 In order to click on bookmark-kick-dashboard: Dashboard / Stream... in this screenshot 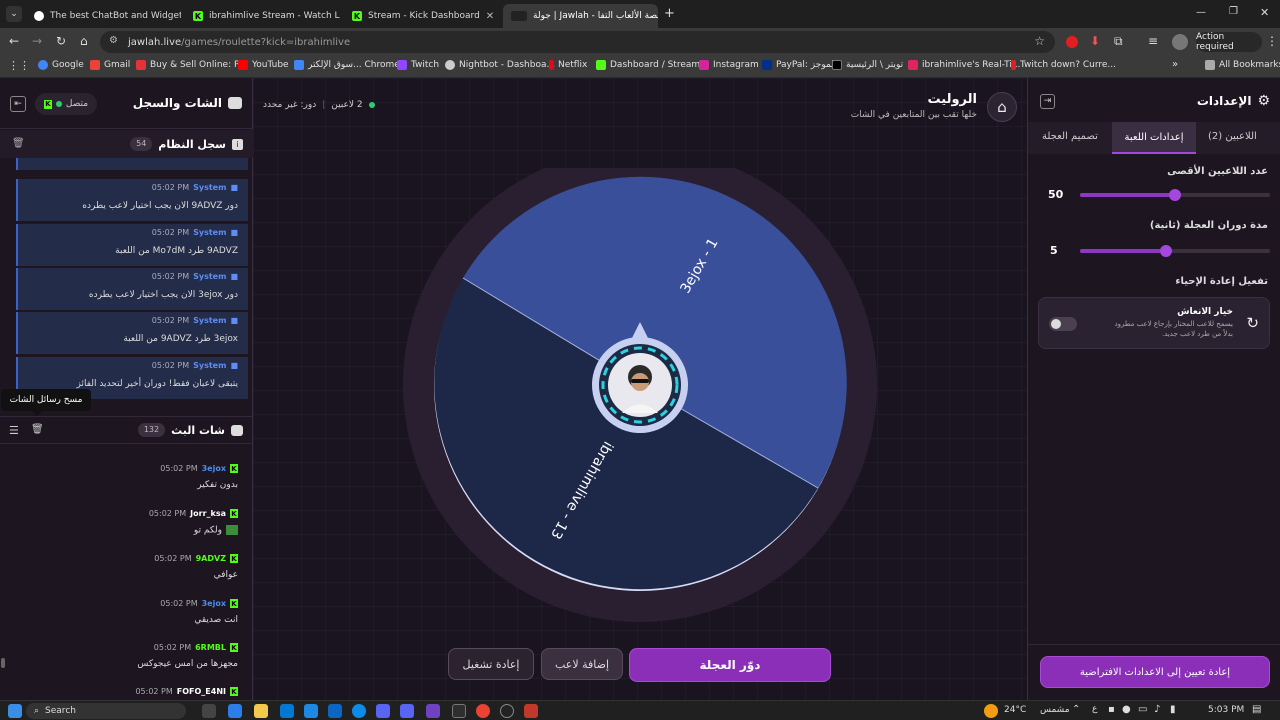, I will do `click(652, 65)`.